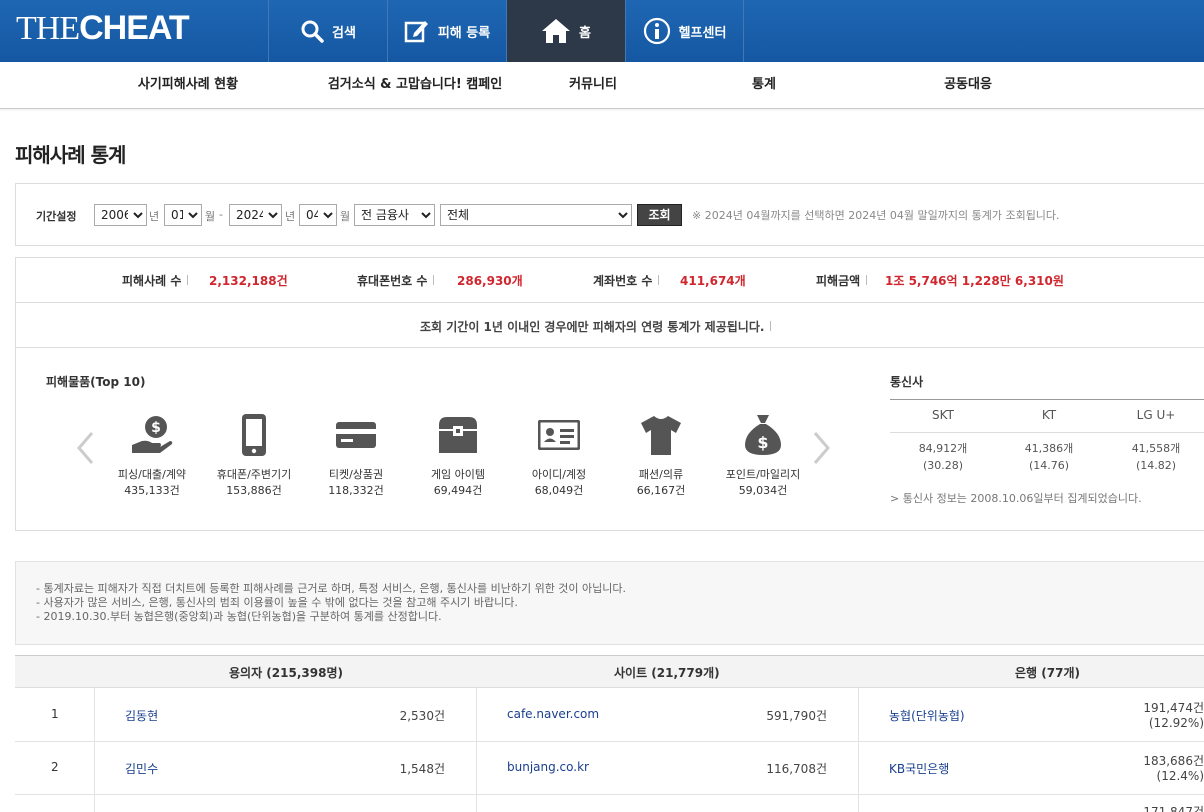 This screenshot has width=1204, height=812. What do you see at coordinates (415, 85) in the screenshot?
I see `subnav-arrest-campaign: 검거소식 & 고맙습니다! 캠페인` at bounding box center [415, 85].